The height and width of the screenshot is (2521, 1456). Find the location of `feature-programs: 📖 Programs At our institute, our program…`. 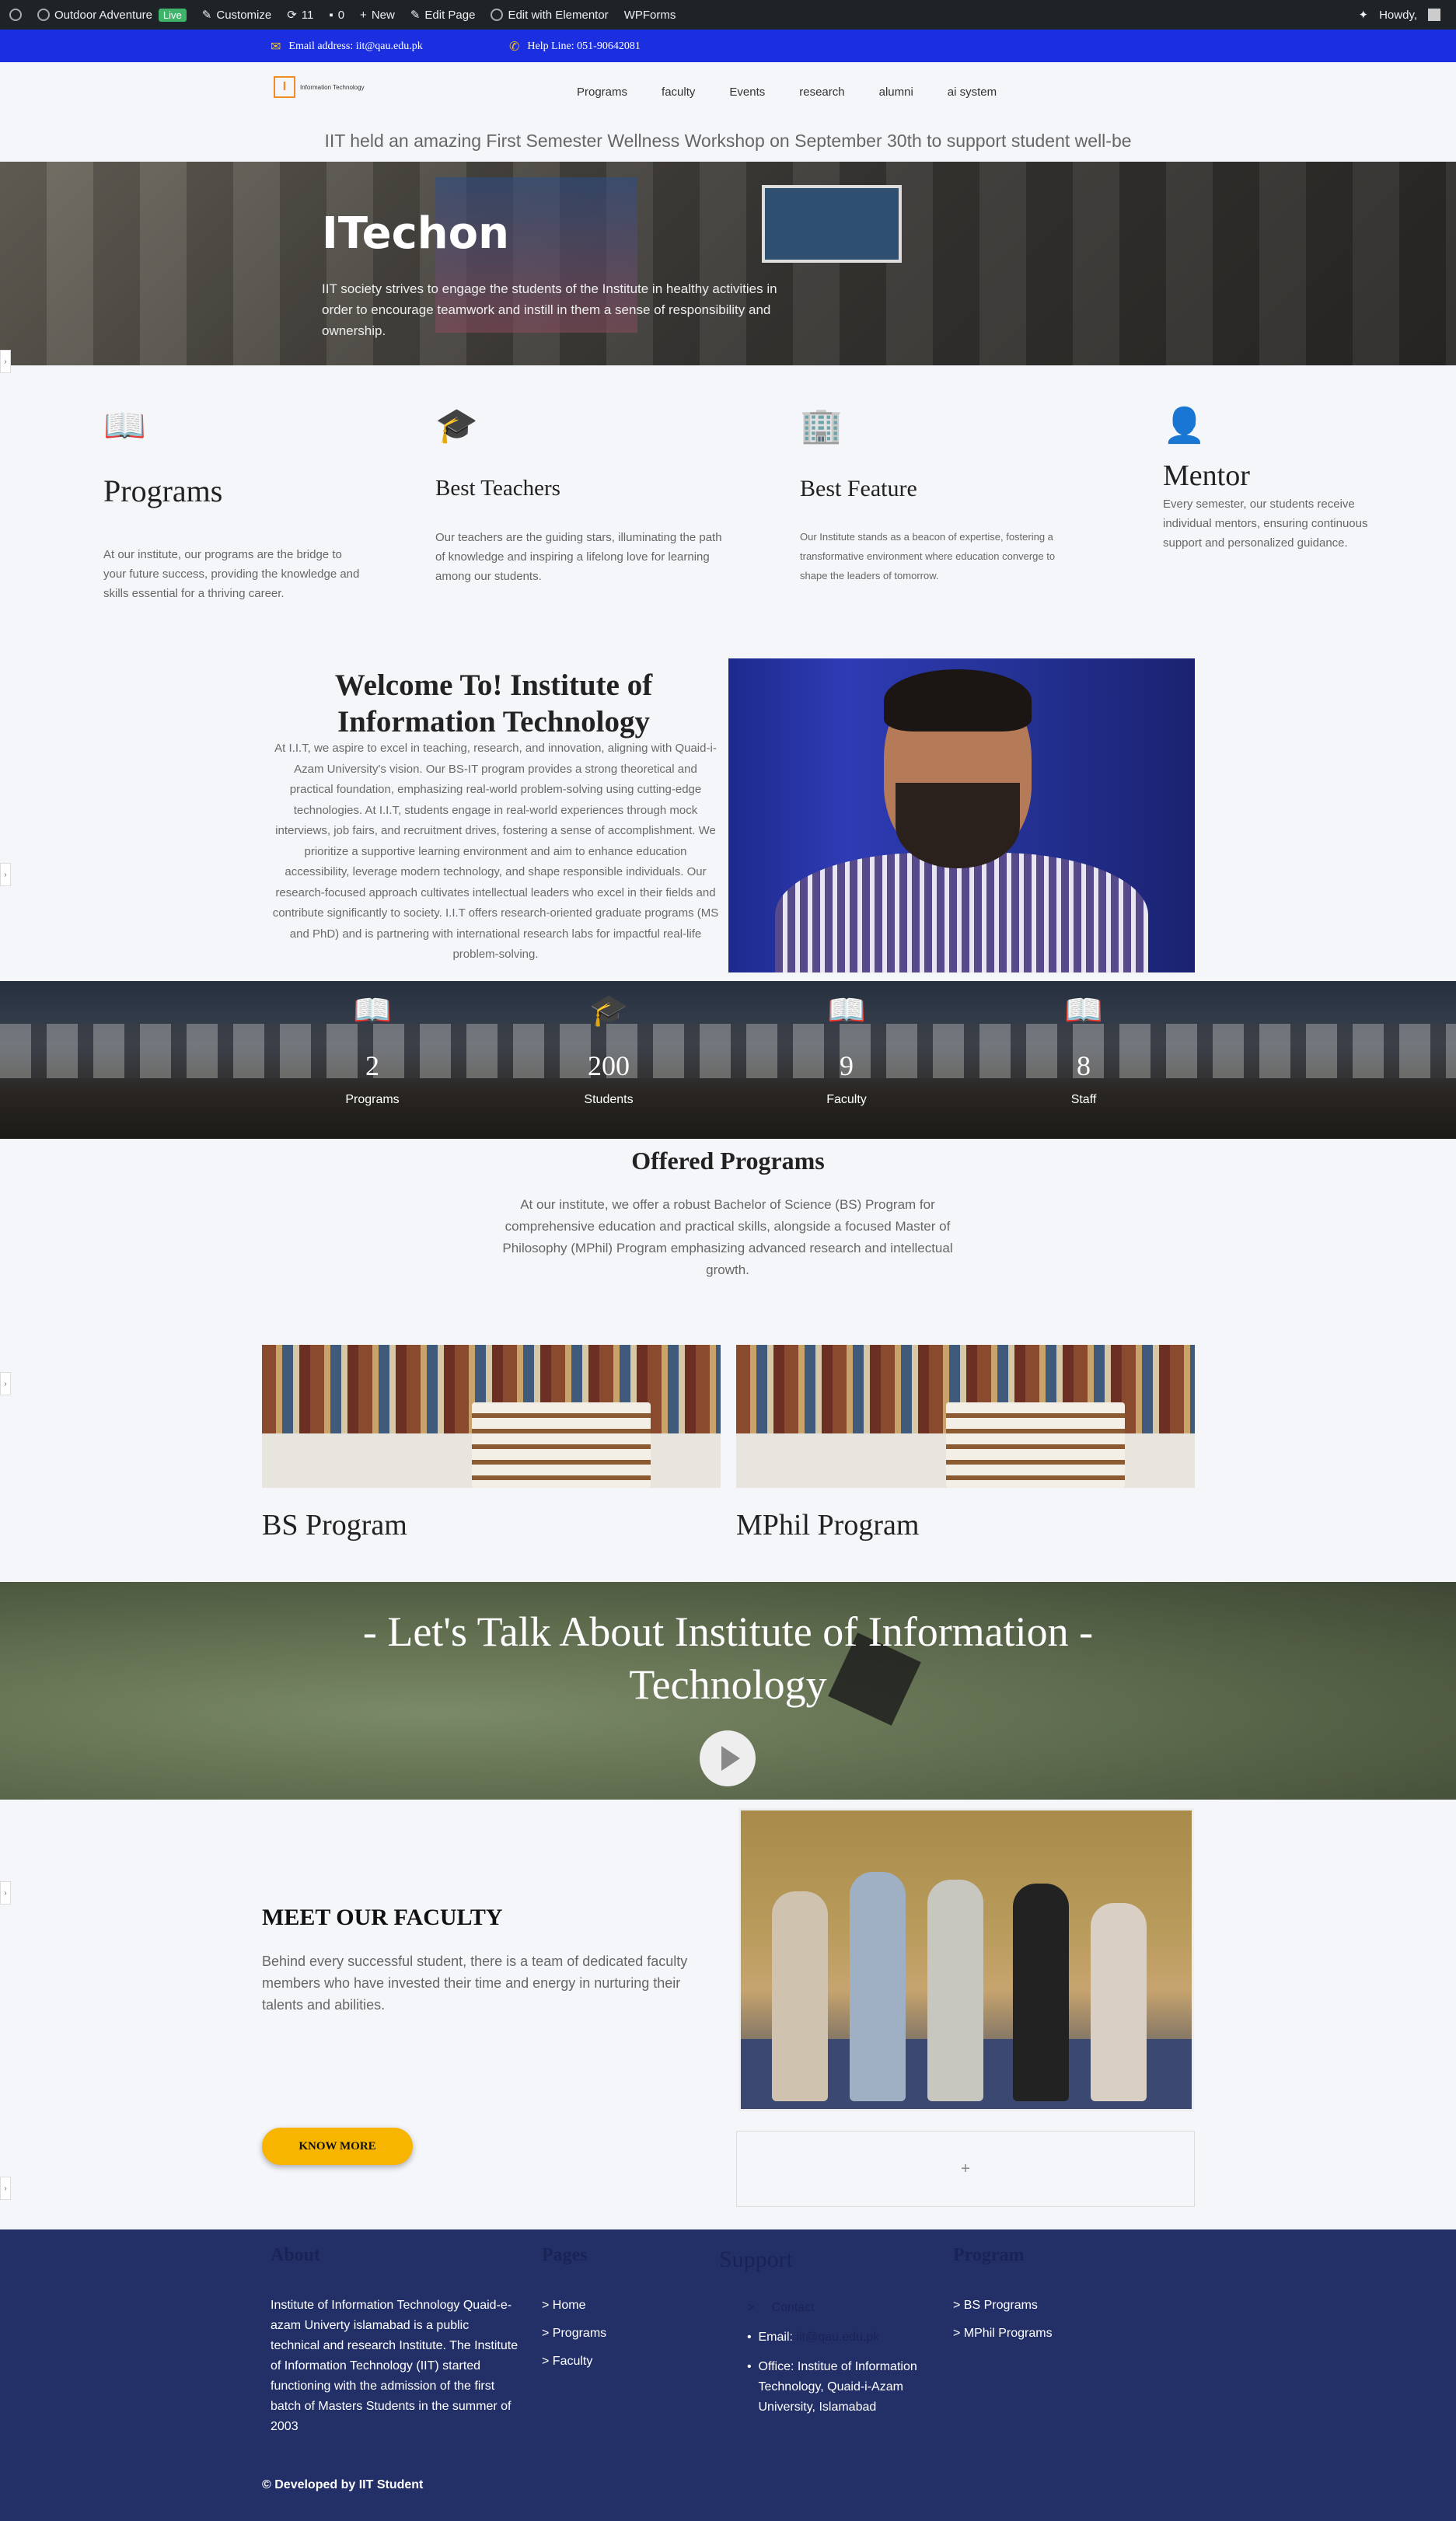

feature-programs: 📖 Programs At our institute, our program… is located at coordinates (235, 506).